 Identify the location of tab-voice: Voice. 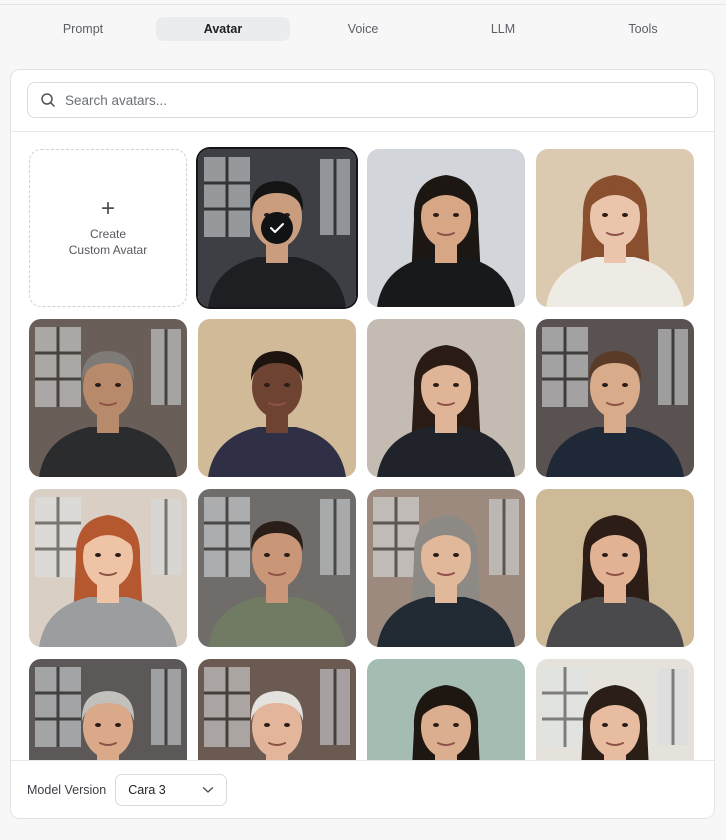
(363, 29).